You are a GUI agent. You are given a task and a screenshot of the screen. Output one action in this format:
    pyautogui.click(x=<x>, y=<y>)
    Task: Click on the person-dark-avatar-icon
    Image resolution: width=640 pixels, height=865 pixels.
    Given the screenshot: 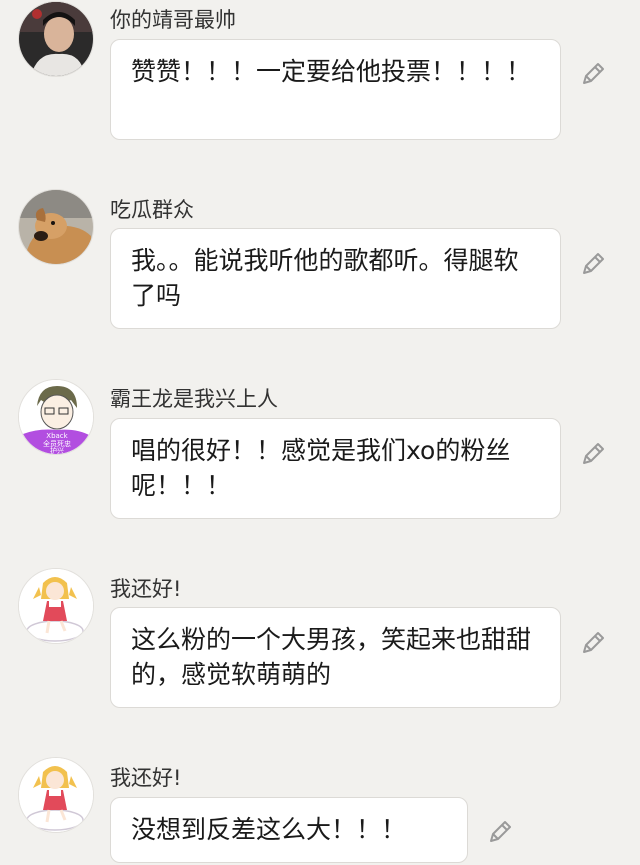 What is the action you would take?
    pyautogui.click(x=56, y=39)
    